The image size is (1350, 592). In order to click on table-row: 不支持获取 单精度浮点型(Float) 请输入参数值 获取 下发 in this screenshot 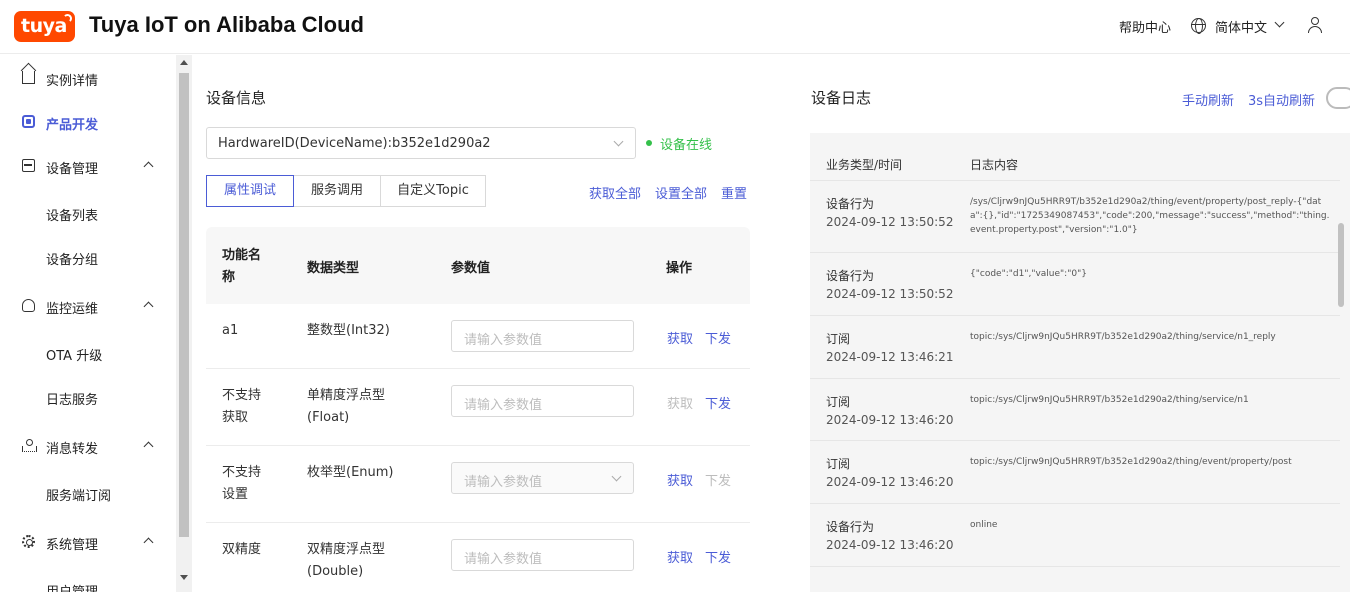, I will do `click(478, 407)`.